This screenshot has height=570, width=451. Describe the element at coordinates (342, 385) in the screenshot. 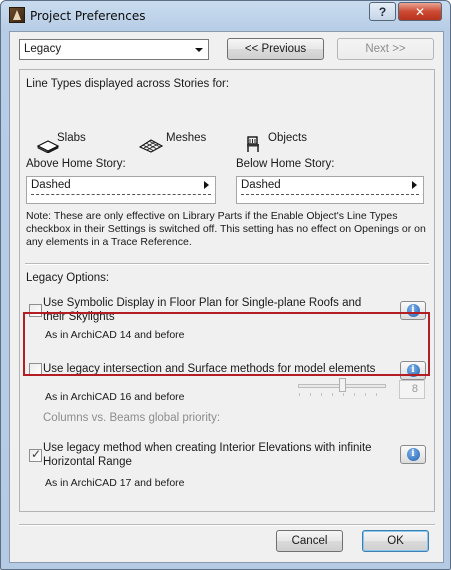

I see `priority-slider-thumb` at that location.